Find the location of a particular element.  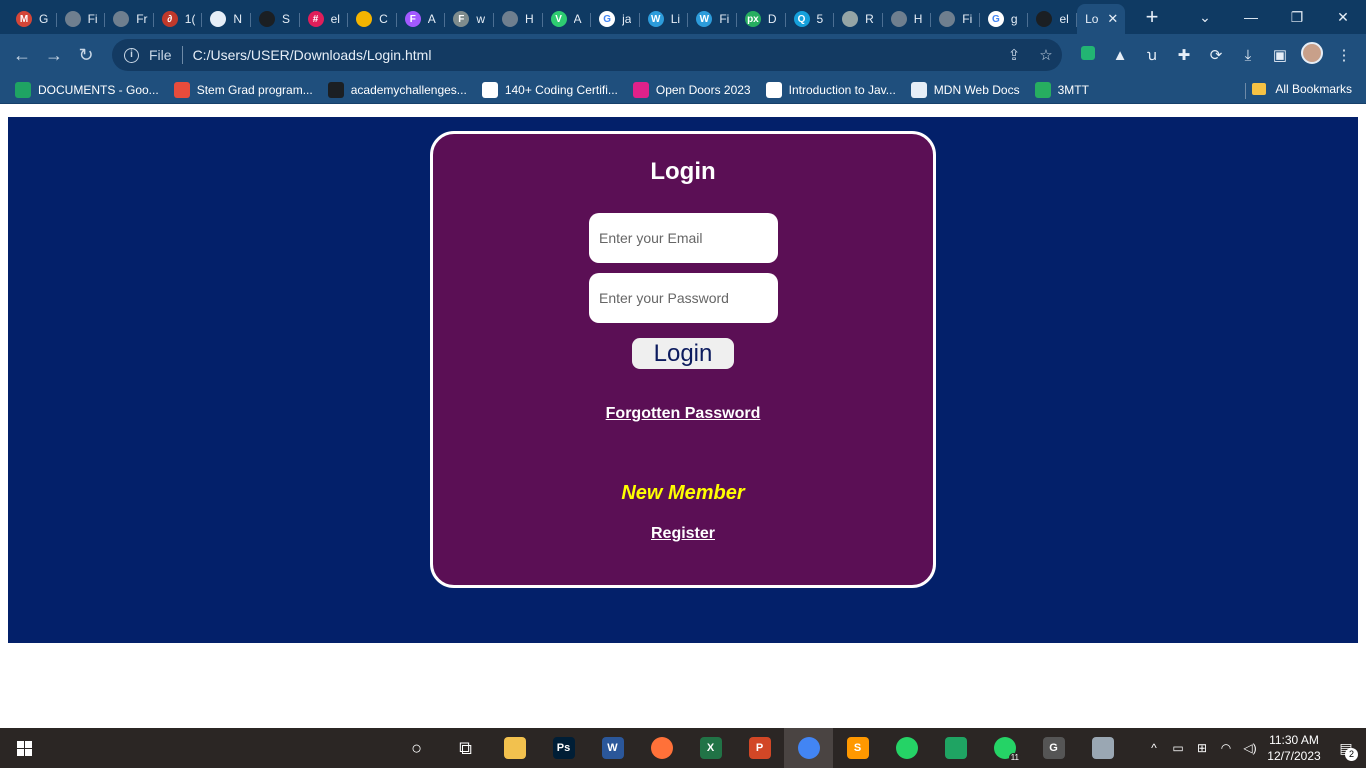

cortana-icon: ○ is located at coordinates (416, 747).